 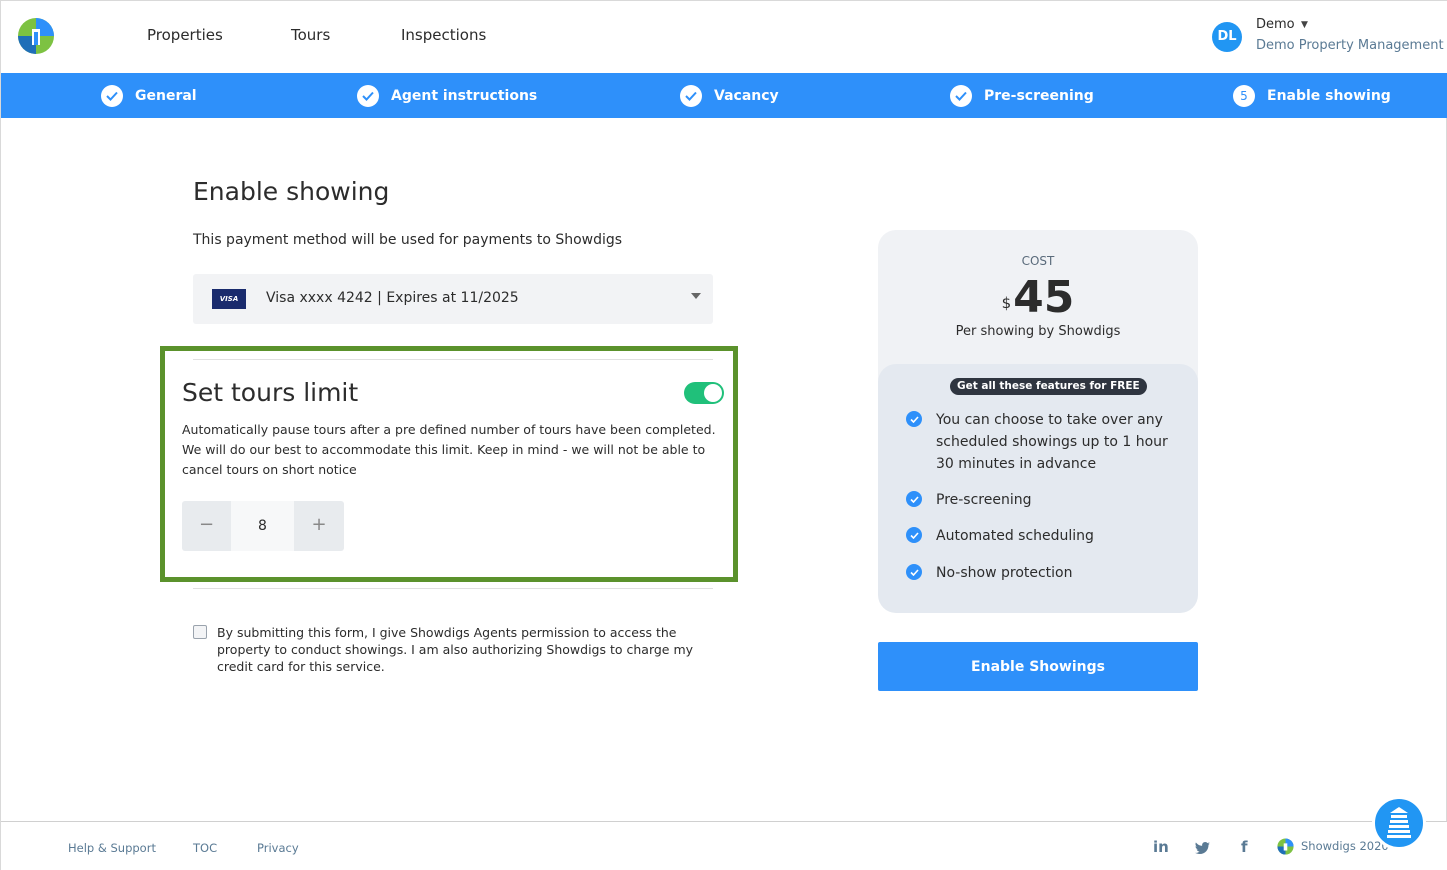 I want to click on nav-tours: Tours, so click(x=310, y=35).